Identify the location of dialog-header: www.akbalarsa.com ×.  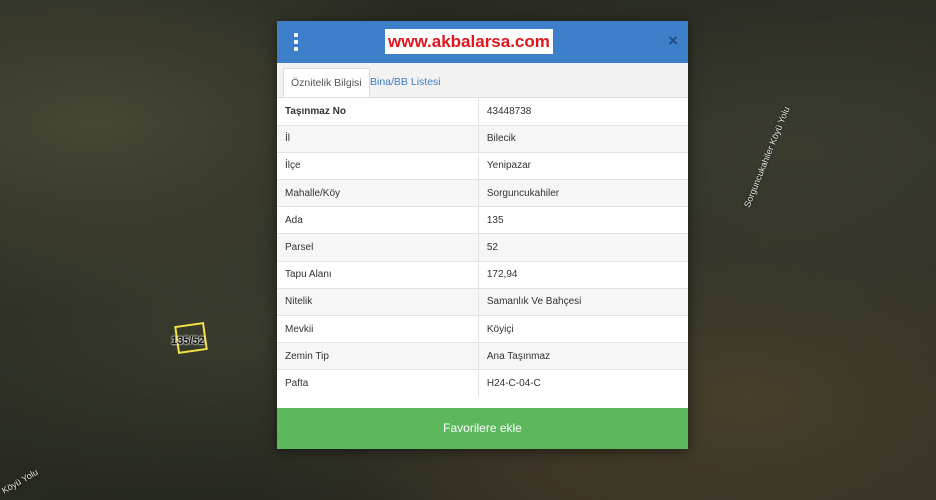
(482, 42).